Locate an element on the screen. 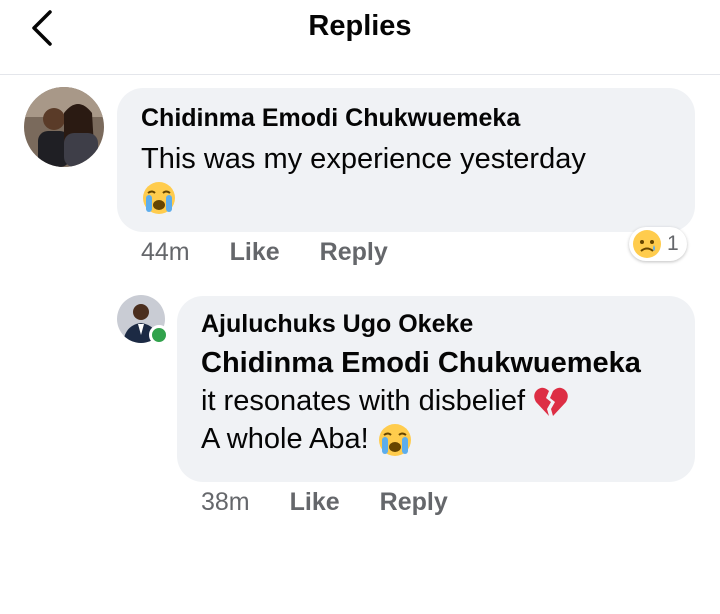  reaction-count: 1 is located at coordinates (673, 243).